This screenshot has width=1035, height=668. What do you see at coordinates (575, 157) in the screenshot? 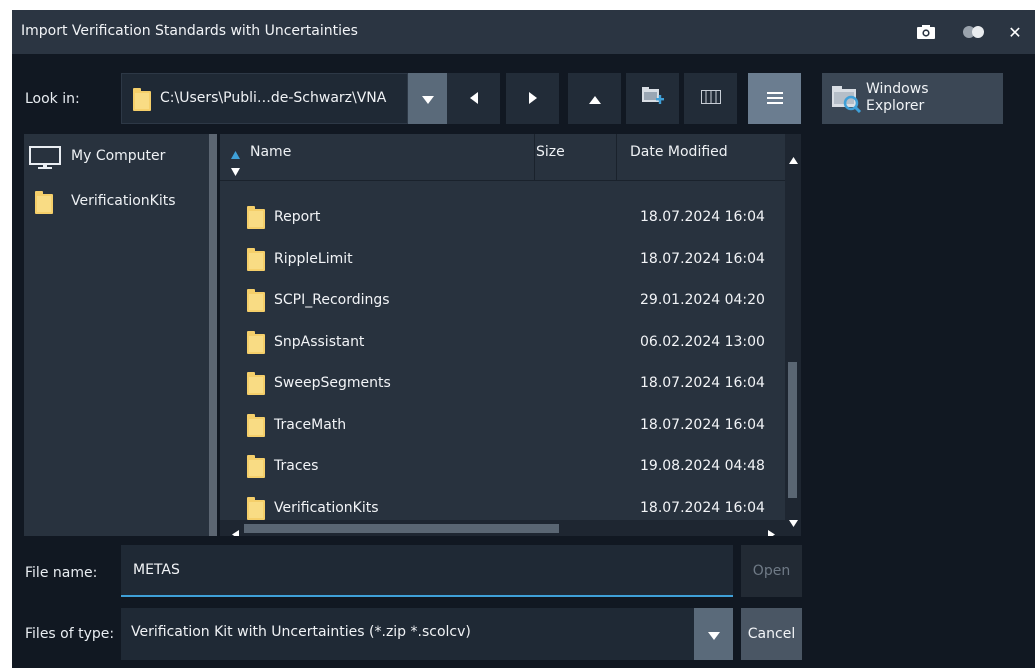
I see `column-header-size: Size` at bounding box center [575, 157].